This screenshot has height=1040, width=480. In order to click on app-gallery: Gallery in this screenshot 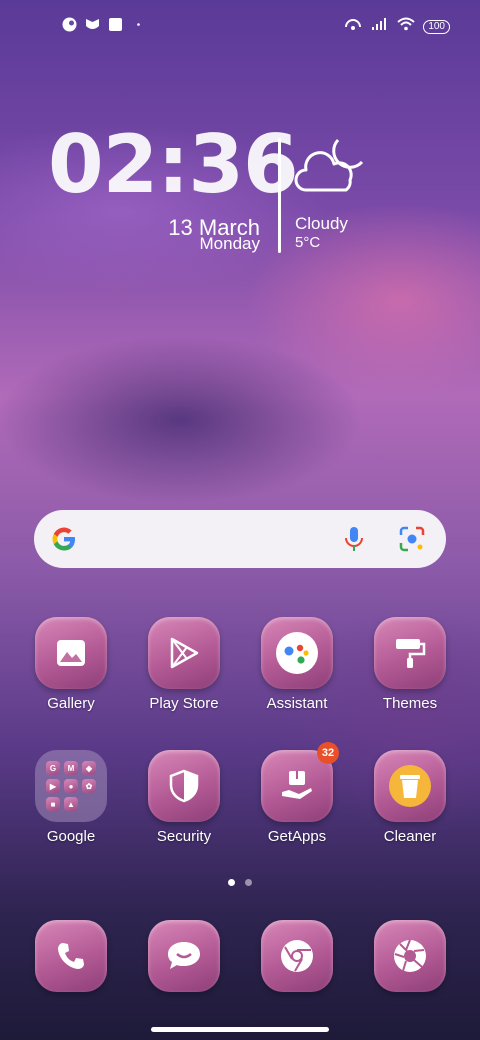, I will do `click(71, 664)`.